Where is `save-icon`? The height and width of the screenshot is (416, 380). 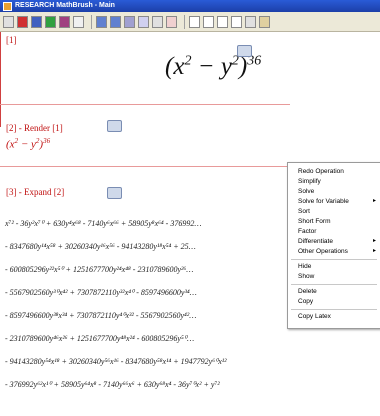
save-icon is located at coordinates (101, 21).